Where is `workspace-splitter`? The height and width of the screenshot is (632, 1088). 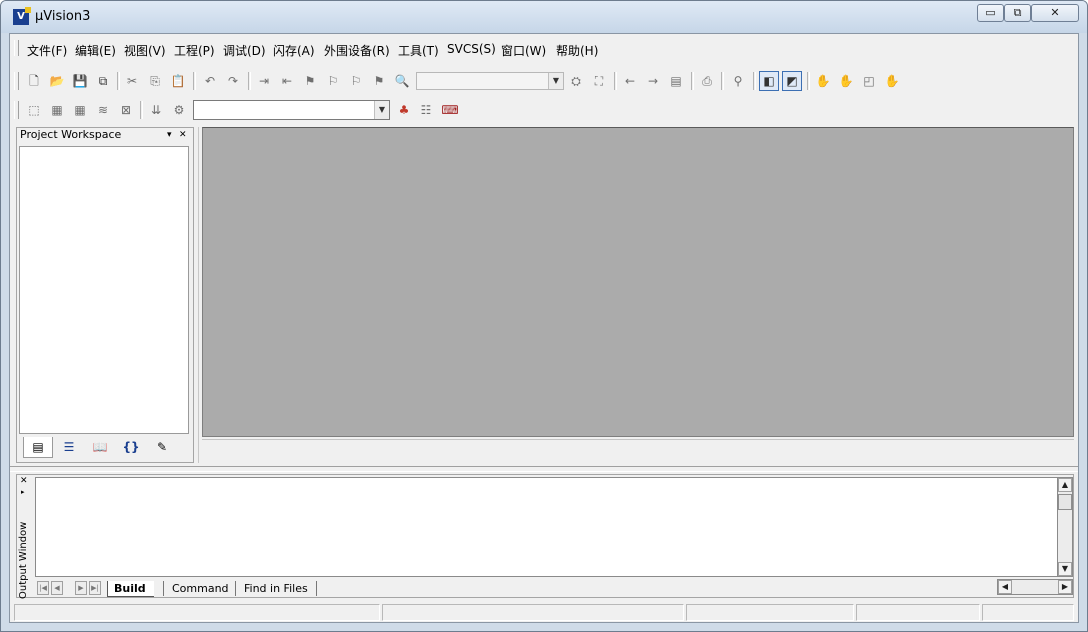
workspace-splitter is located at coordinates (199, 295).